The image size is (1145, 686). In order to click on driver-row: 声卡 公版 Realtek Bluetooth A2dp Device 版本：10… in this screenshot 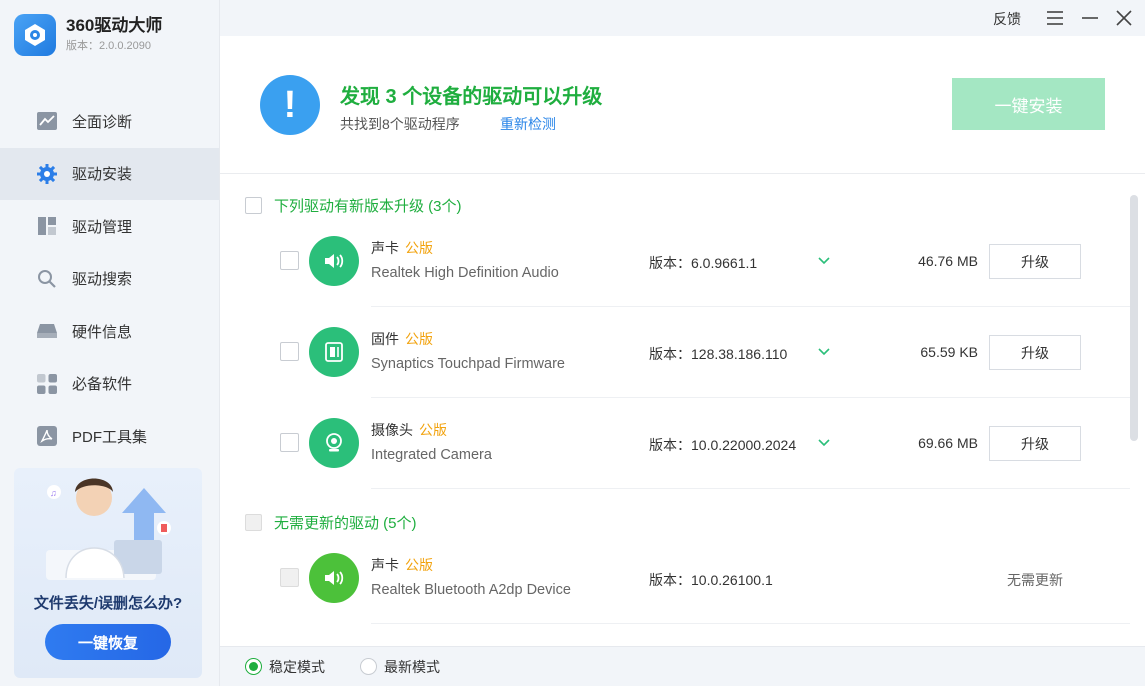, I will do `click(675, 578)`.